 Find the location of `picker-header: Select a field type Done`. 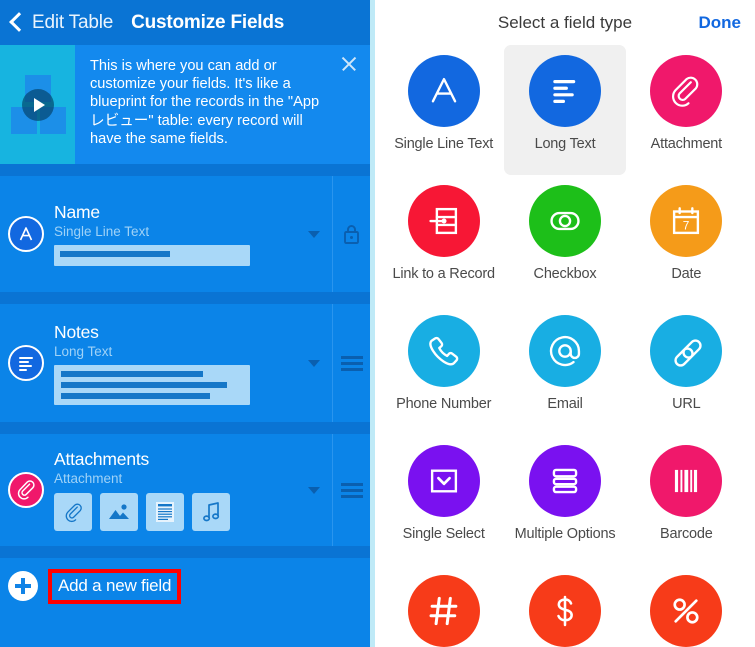

picker-header: Select a field type Done is located at coordinates (565, 22).